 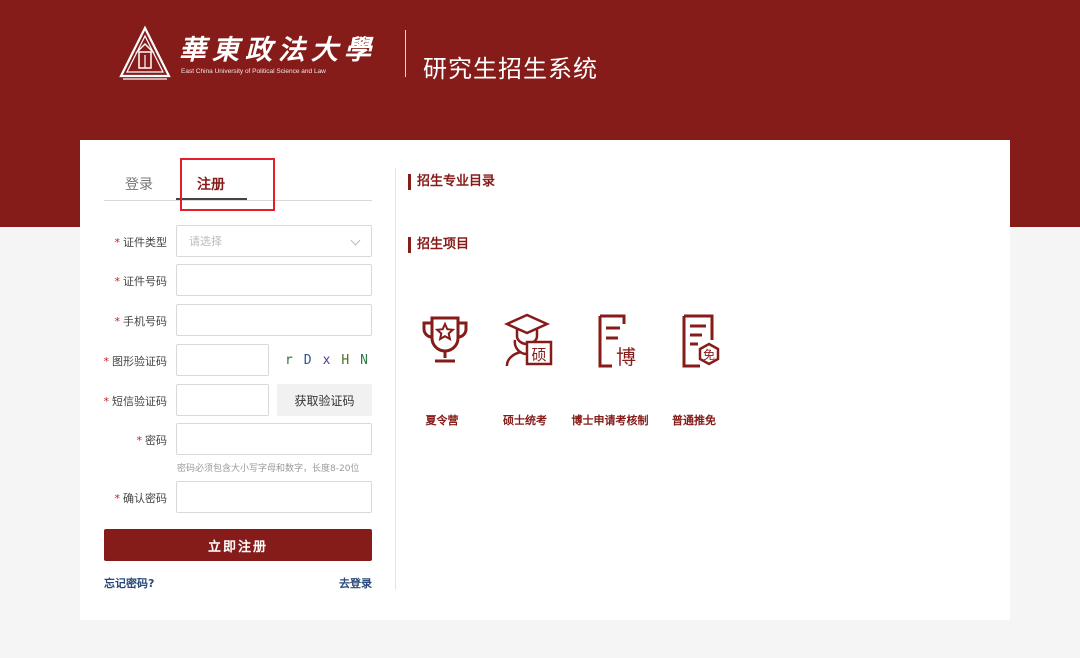 What do you see at coordinates (129, 583) in the screenshot?
I see `forgot-password-link: 忘记密码?` at bounding box center [129, 583].